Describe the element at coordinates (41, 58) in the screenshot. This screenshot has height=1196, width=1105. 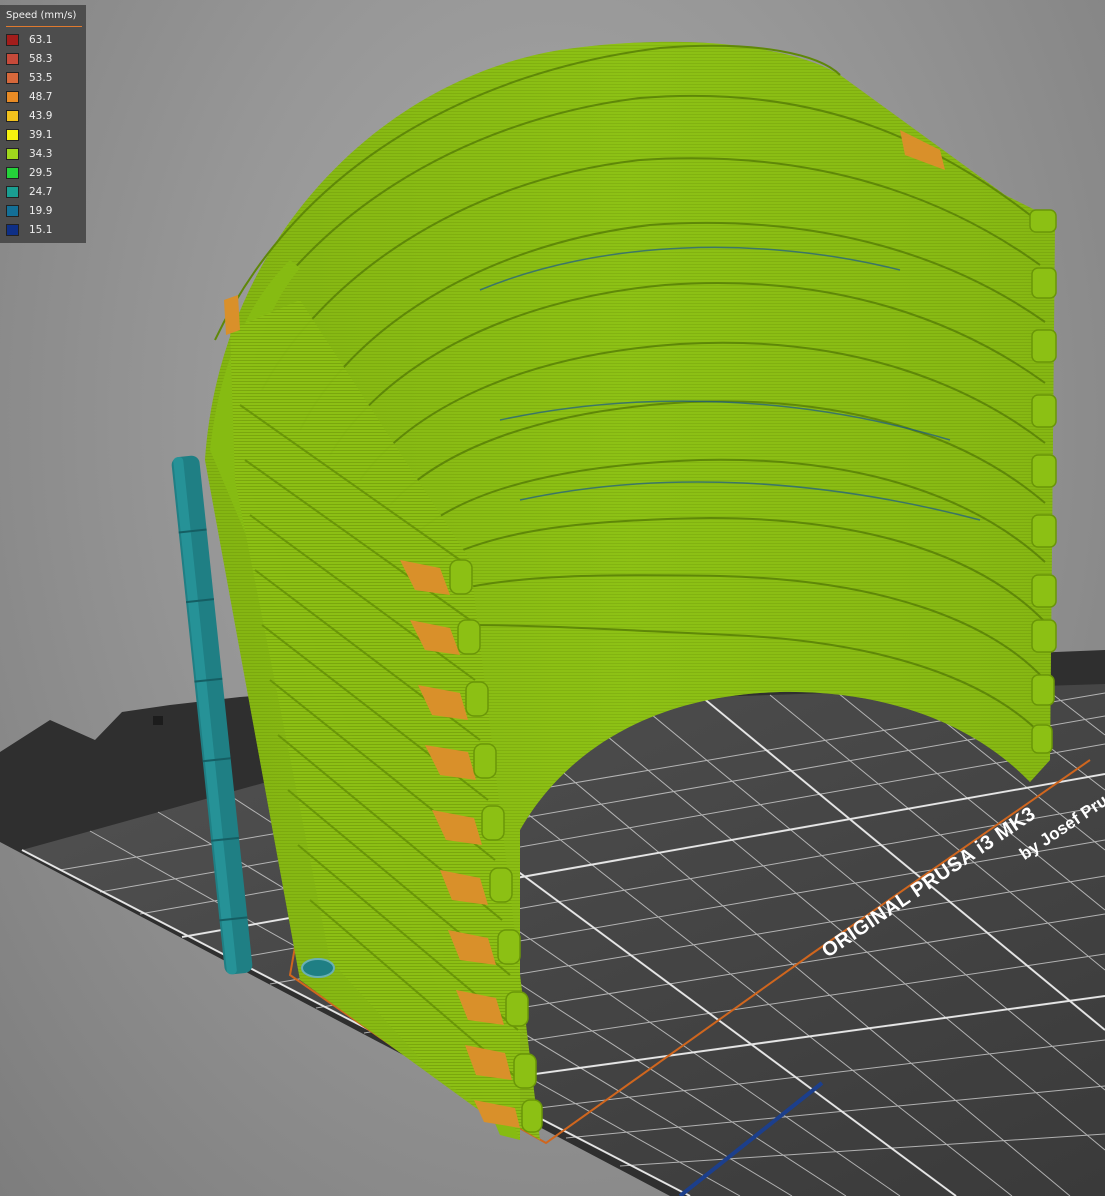
I see `legend-value: 58.3` at that location.